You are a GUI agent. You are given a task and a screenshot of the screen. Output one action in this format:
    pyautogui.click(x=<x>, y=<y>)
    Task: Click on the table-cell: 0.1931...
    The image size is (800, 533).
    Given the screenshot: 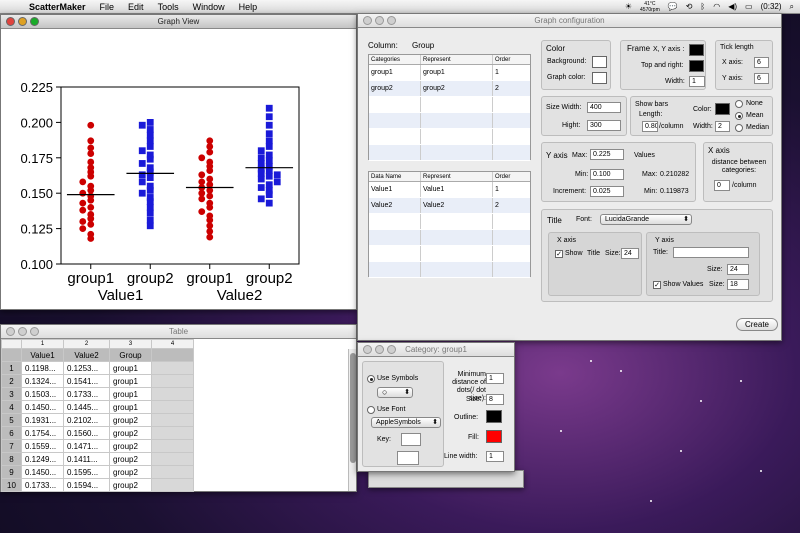 What is the action you would take?
    pyautogui.click(x=42, y=420)
    